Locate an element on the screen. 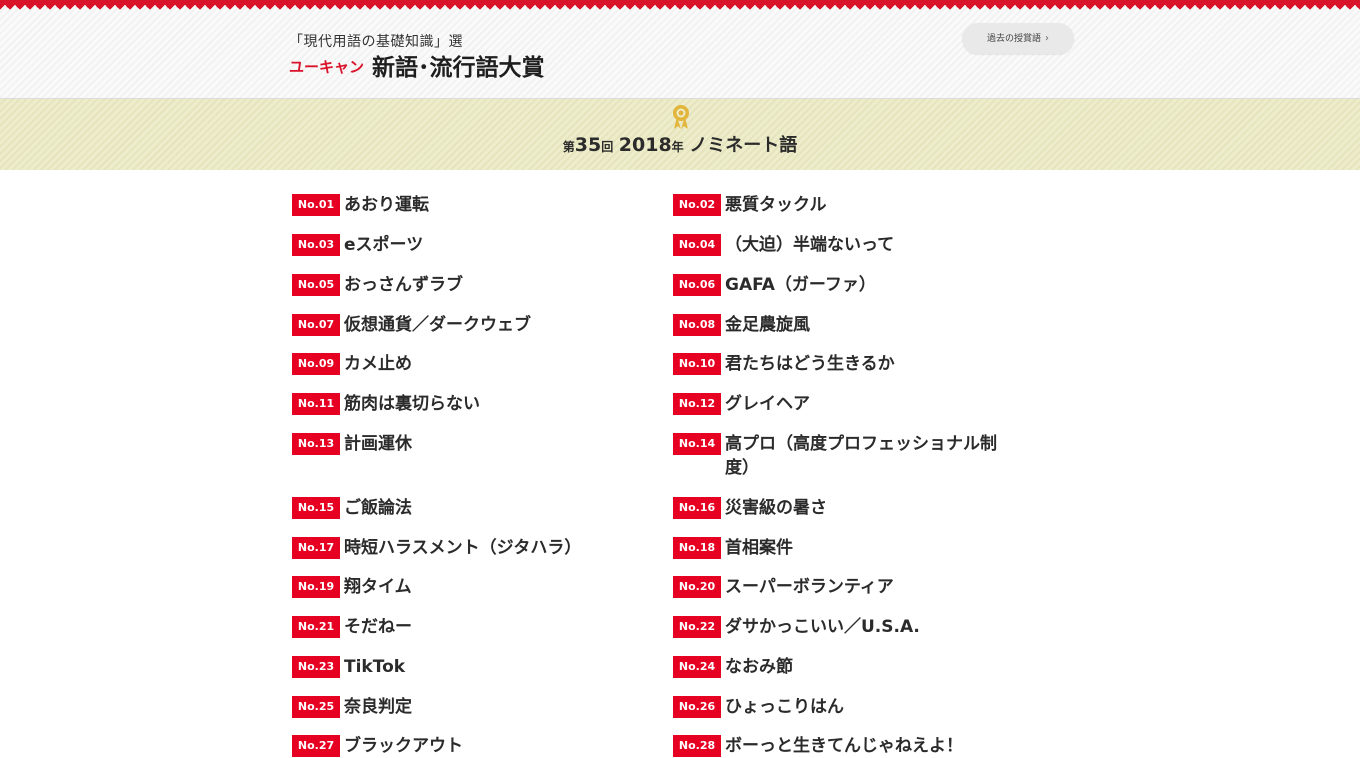 This screenshot has width=1360, height=758. nominee-number-badge: No.16 is located at coordinates (697, 508).